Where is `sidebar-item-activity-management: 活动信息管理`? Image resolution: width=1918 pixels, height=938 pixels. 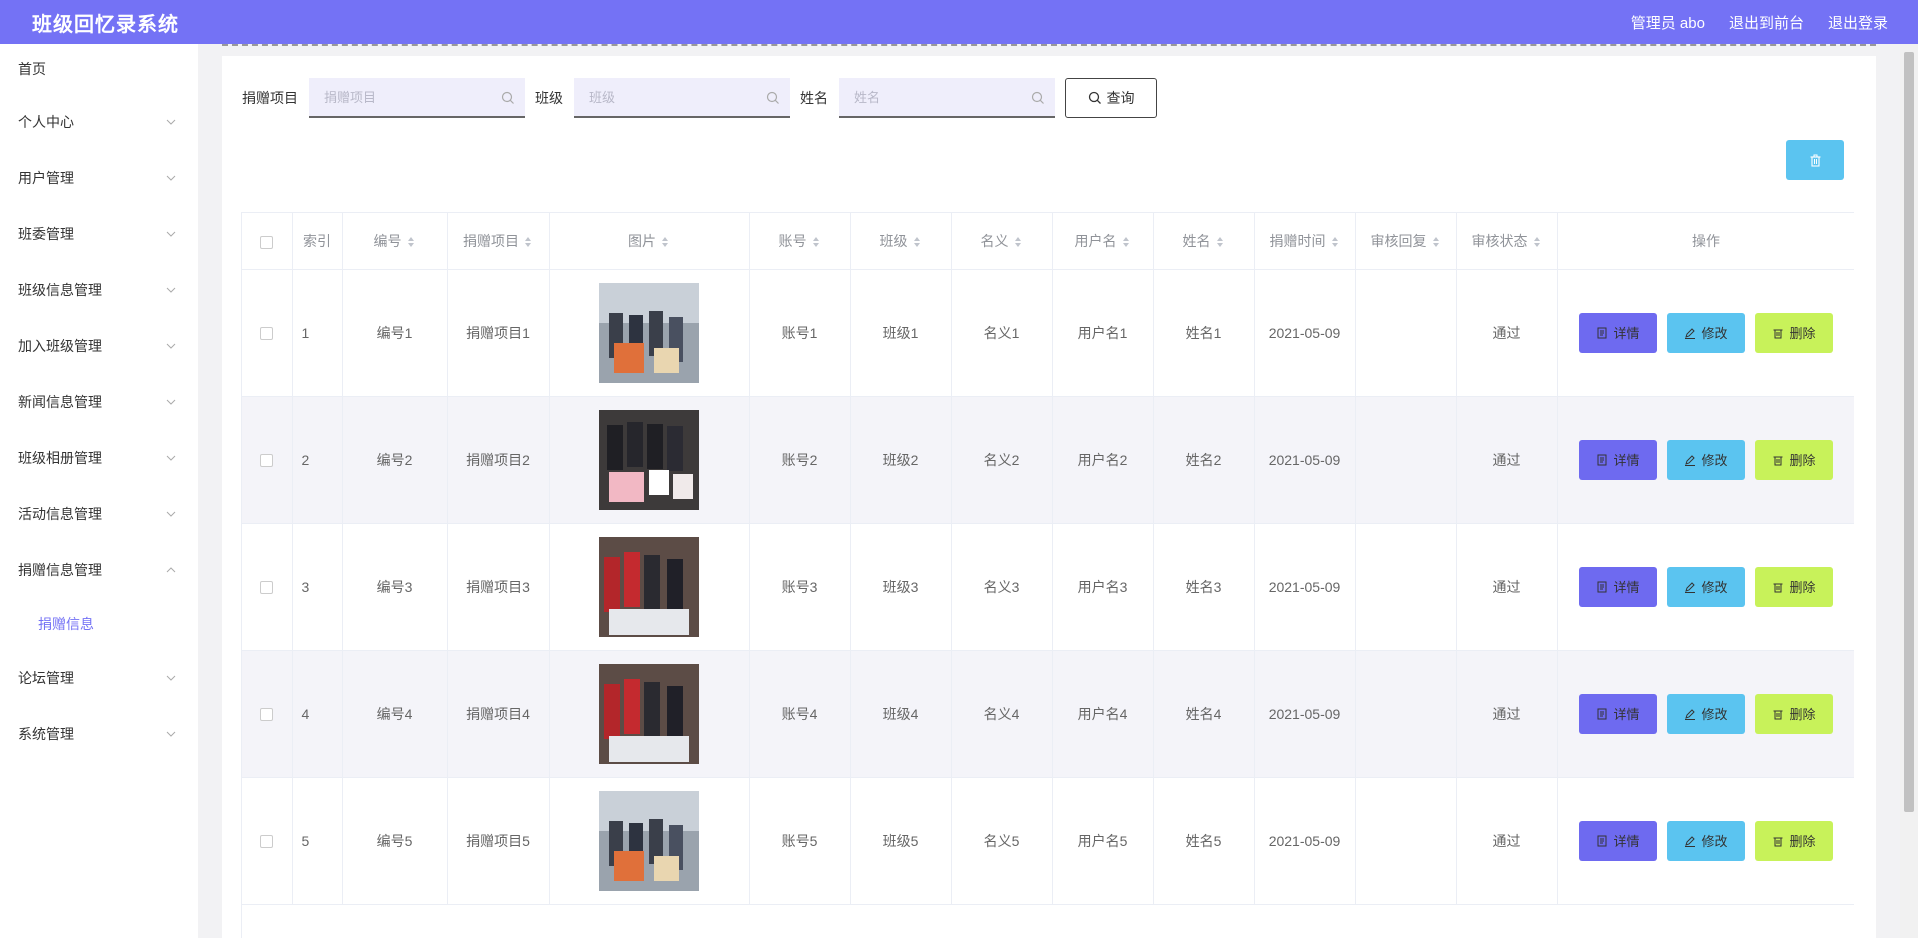 sidebar-item-activity-management: 活动信息管理 is located at coordinates (99, 514).